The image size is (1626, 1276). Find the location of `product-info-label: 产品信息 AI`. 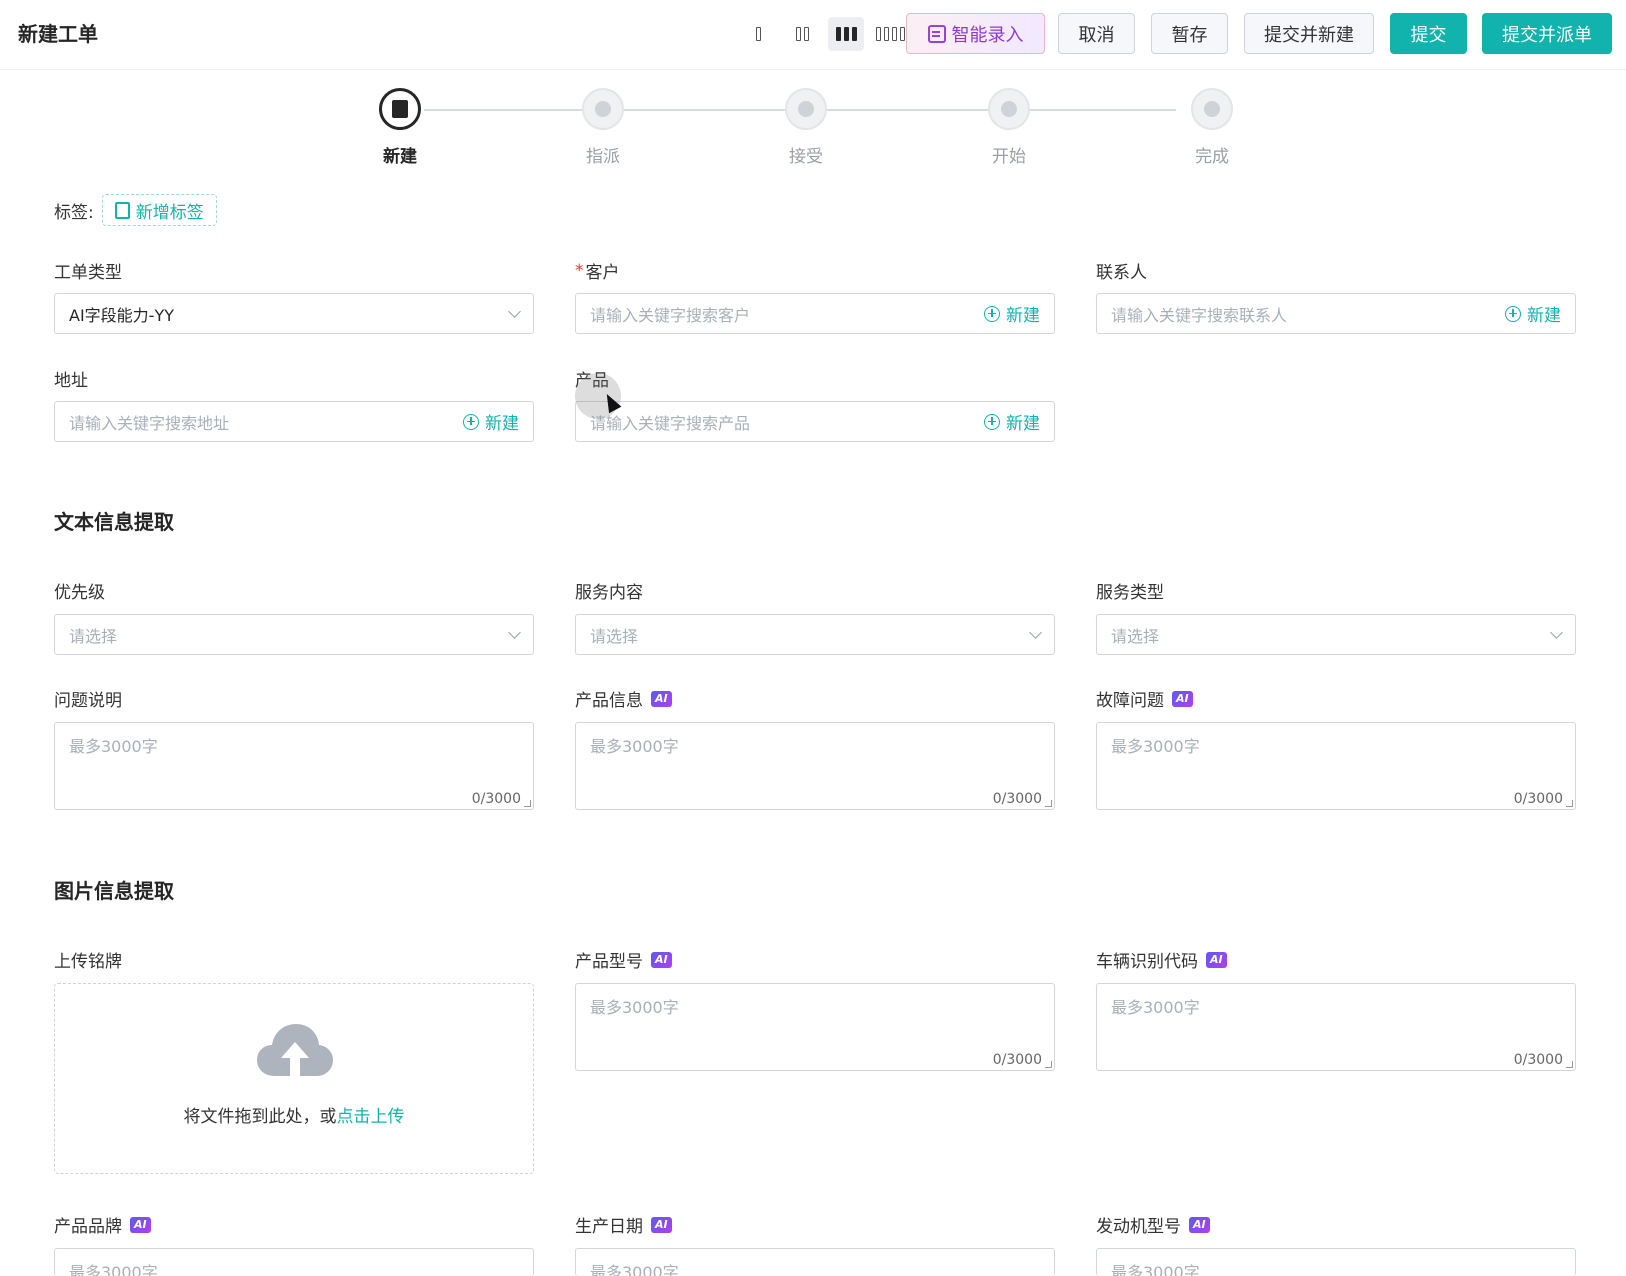

product-info-label: 产品信息 AI is located at coordinates (623, 698).